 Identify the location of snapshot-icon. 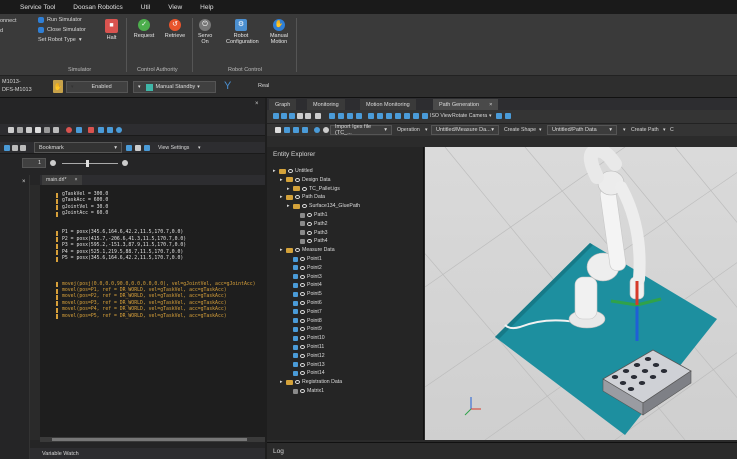
(508, 116).